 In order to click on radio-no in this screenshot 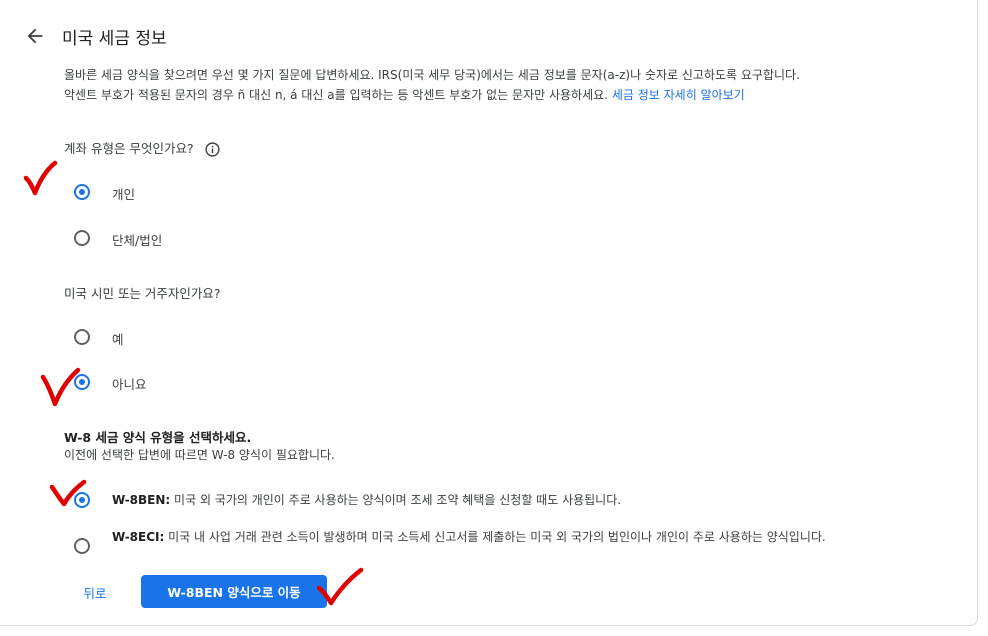, I will do `click(82, 382)`.